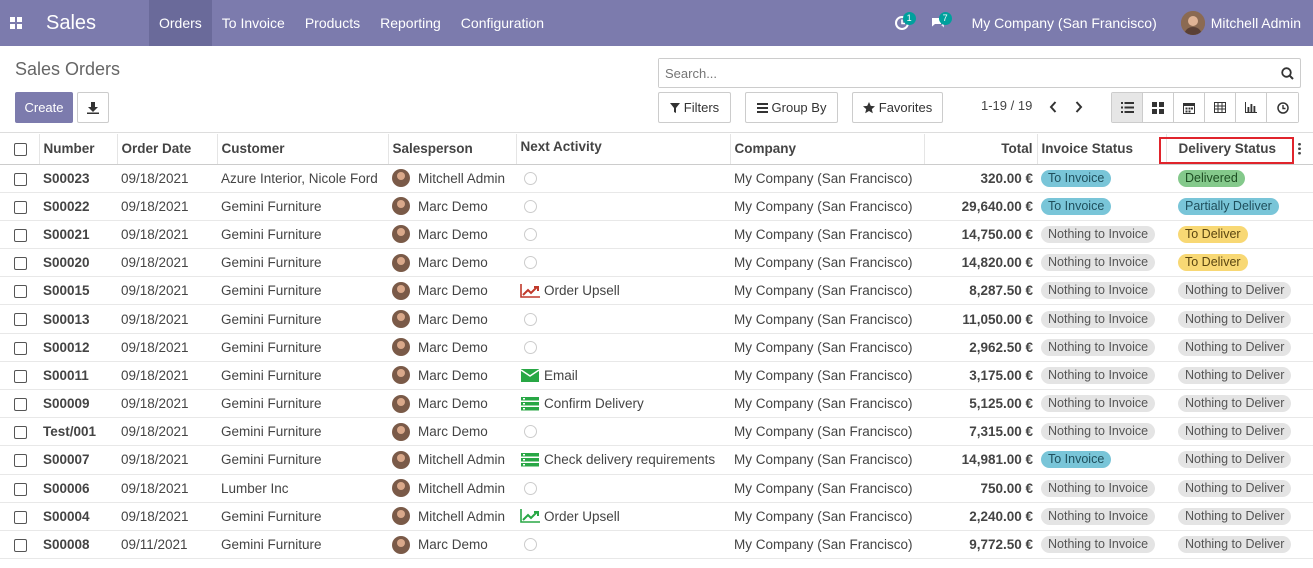 The height and width of the screenshot is (568, 1313). I want to click on column-header-delivery-status: Delivery Status, so click(1239, 149).